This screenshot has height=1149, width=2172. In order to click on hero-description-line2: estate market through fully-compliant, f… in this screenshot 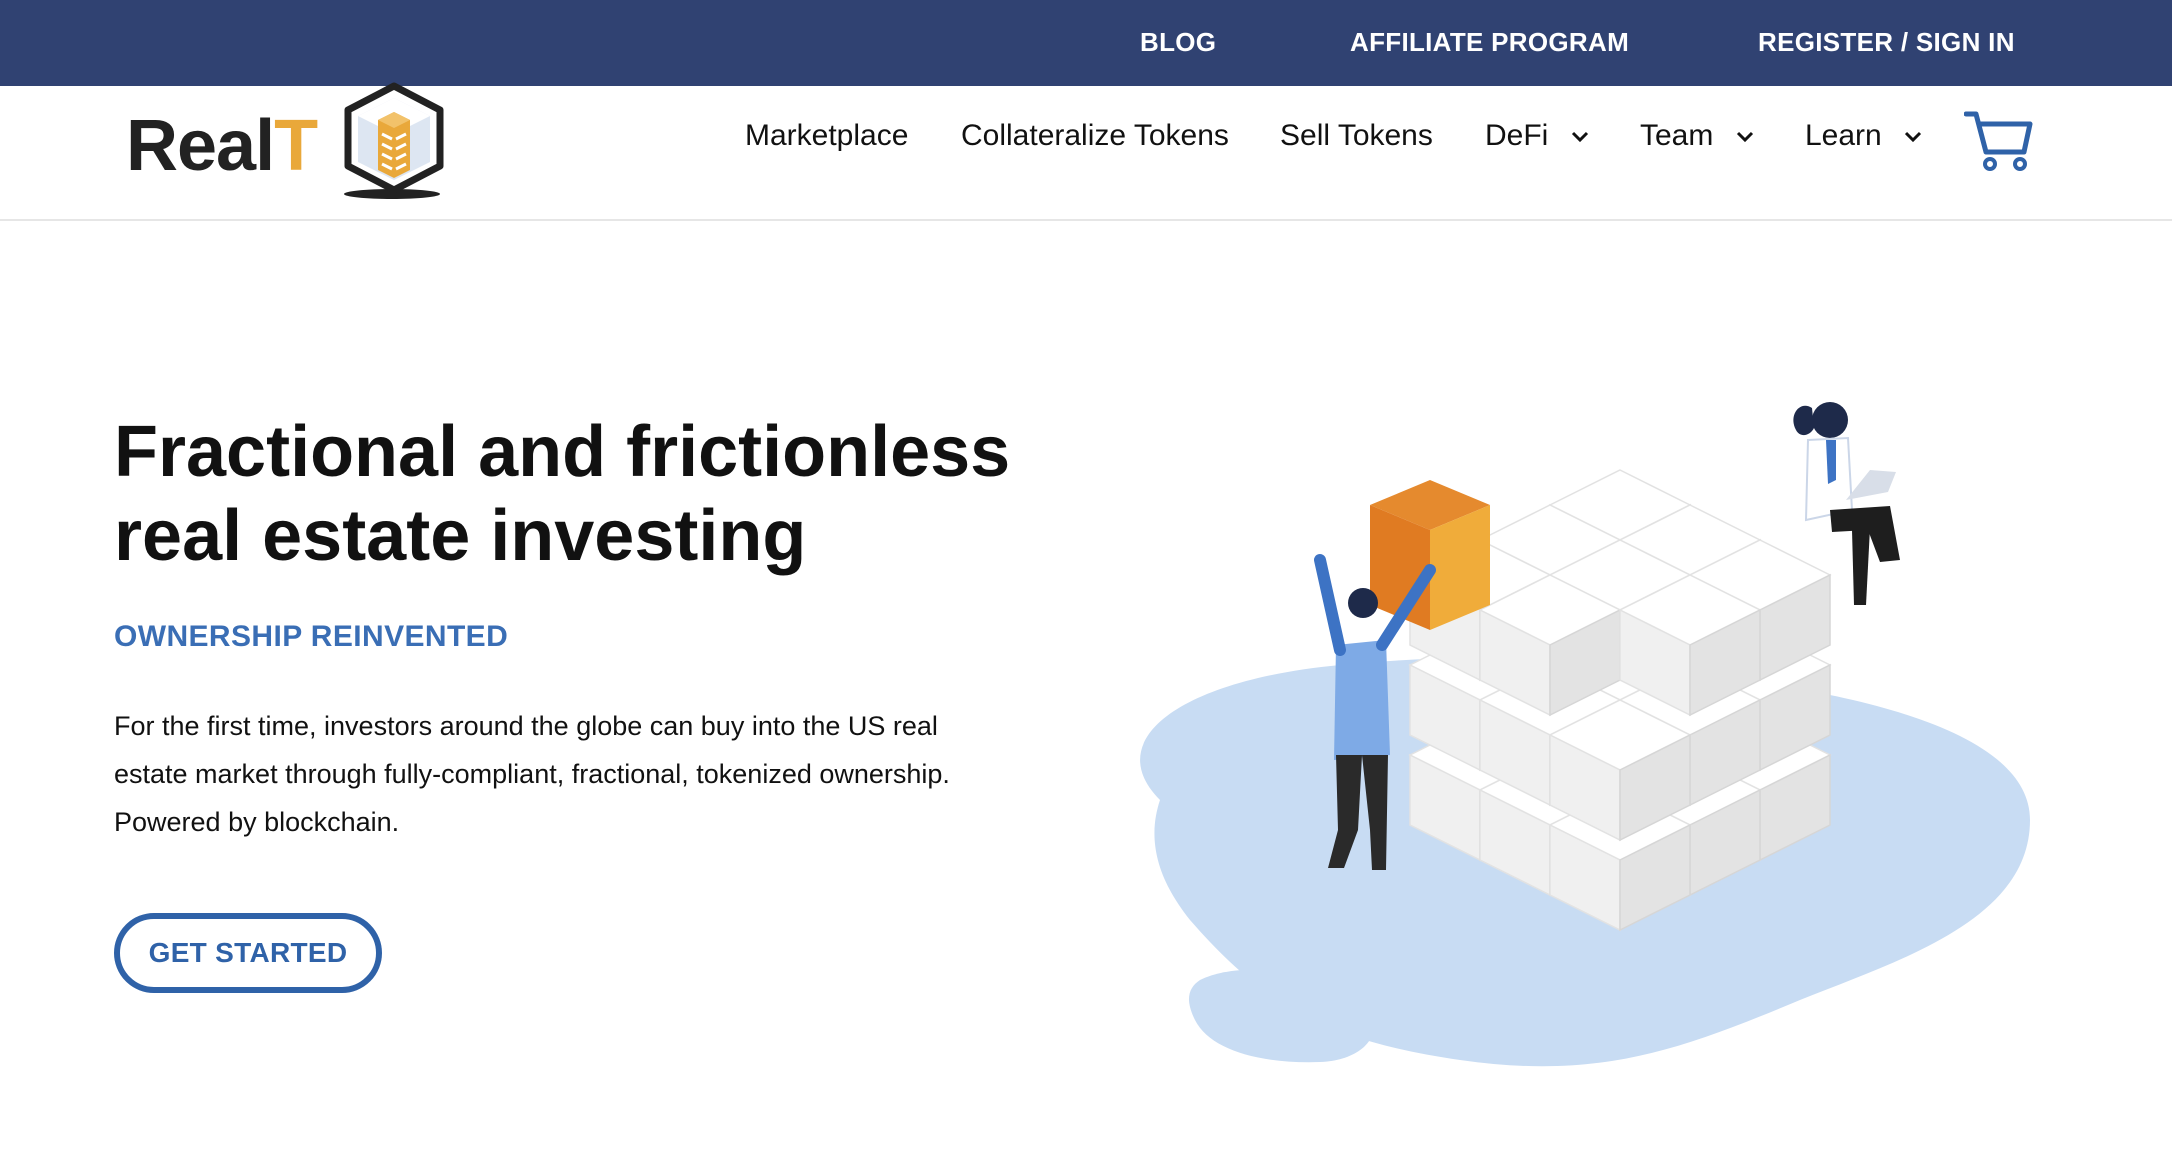, I will do `click(532, 774)`.